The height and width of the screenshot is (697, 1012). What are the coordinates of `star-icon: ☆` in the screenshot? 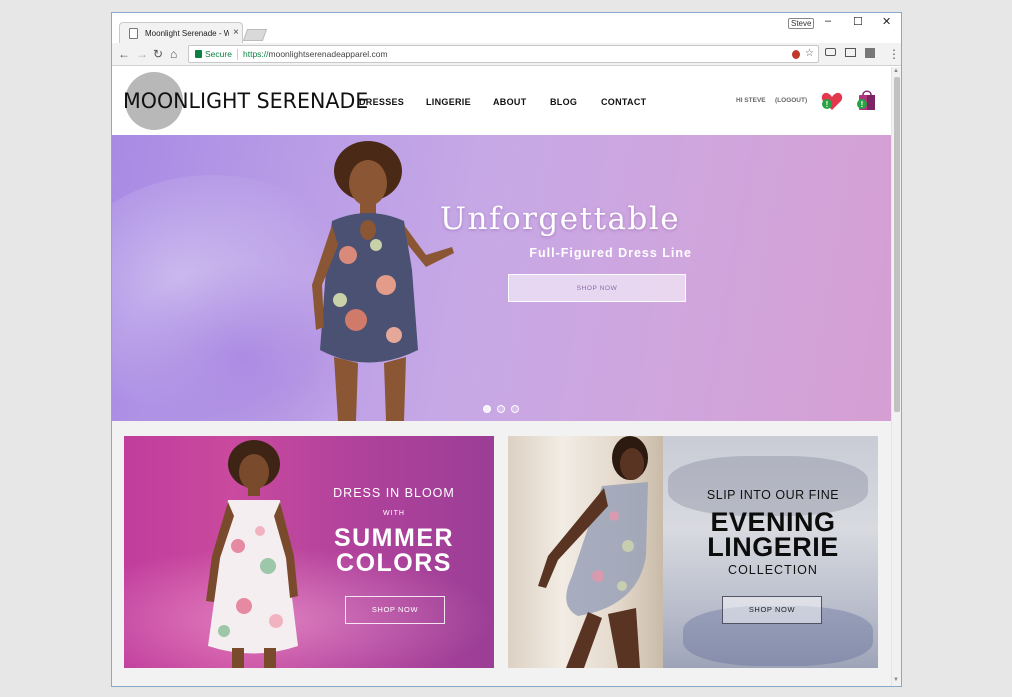 It's located at (809, 53).